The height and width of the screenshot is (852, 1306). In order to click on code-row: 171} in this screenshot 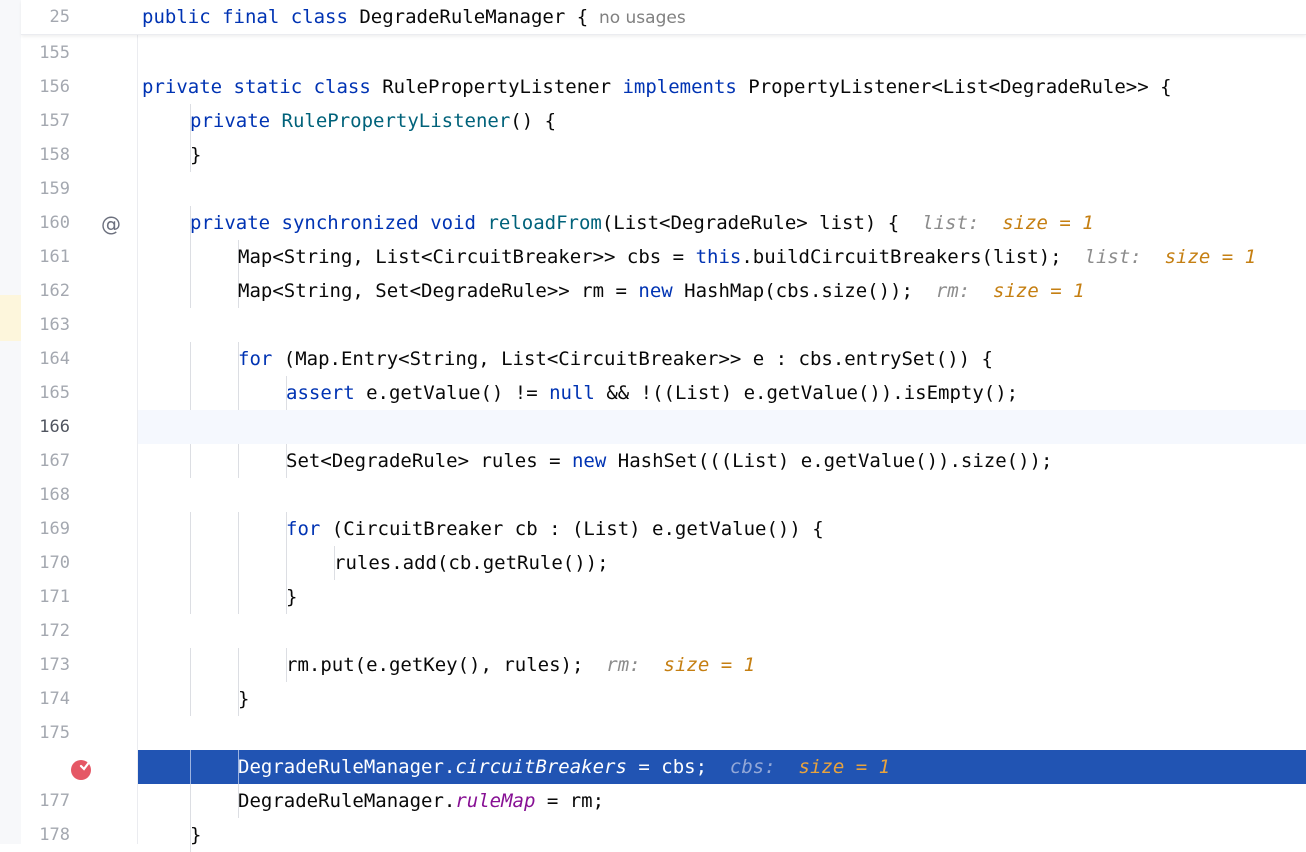, I will do `click(663, 597)`.